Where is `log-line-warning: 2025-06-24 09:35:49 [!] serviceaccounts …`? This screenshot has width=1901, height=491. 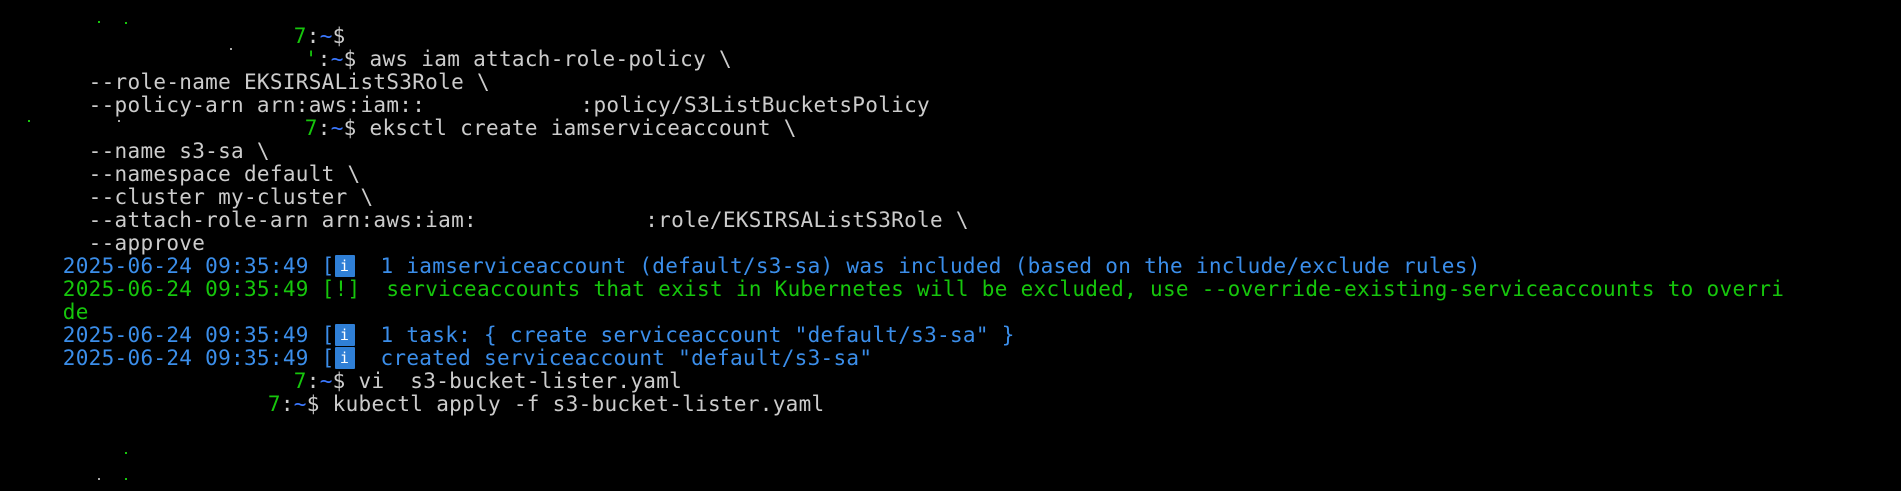
log-line-warning: 2025-06-24 09:35:49 [!] serviceaccounts … is located at coordinates (897, 278).